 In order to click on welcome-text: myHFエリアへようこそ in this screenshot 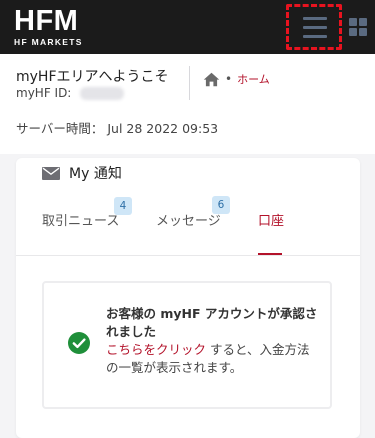, I will do `click(92, 77)`.